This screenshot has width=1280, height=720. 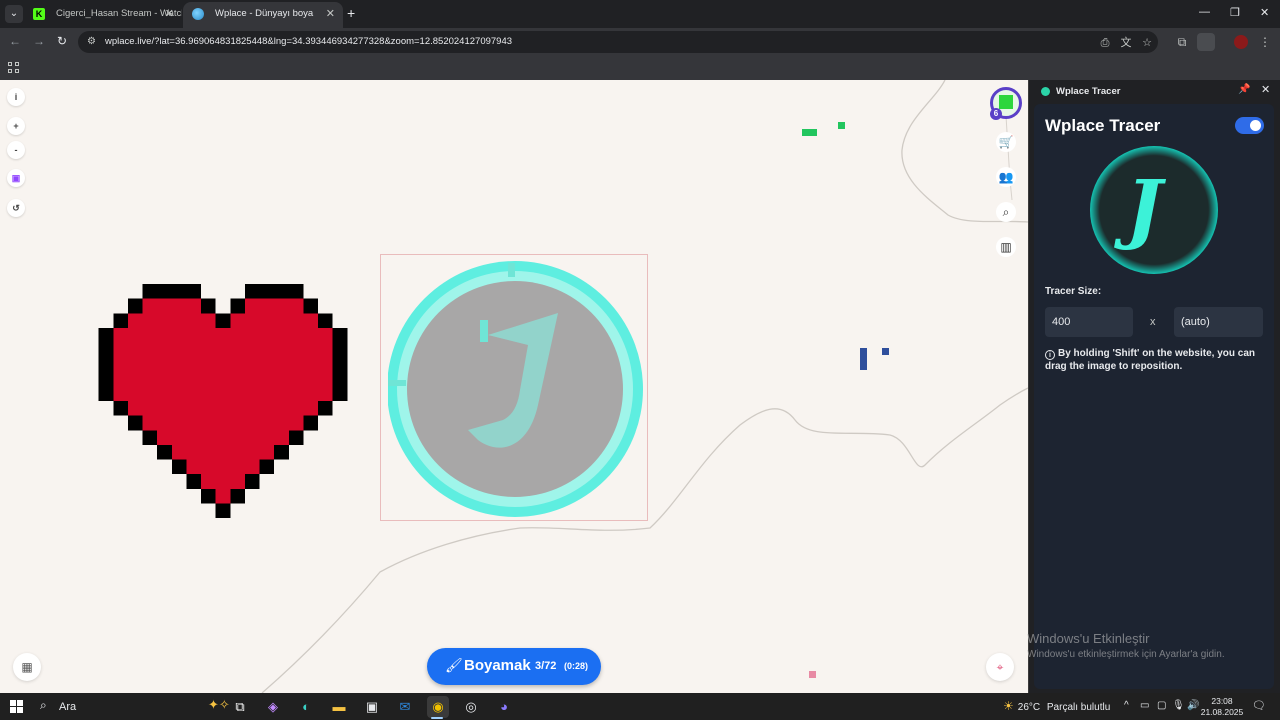 What do you see at coordinates (1126, 43) in the screenshot?
I see `translate-icon: 文` at bounding box center [1126, 43].